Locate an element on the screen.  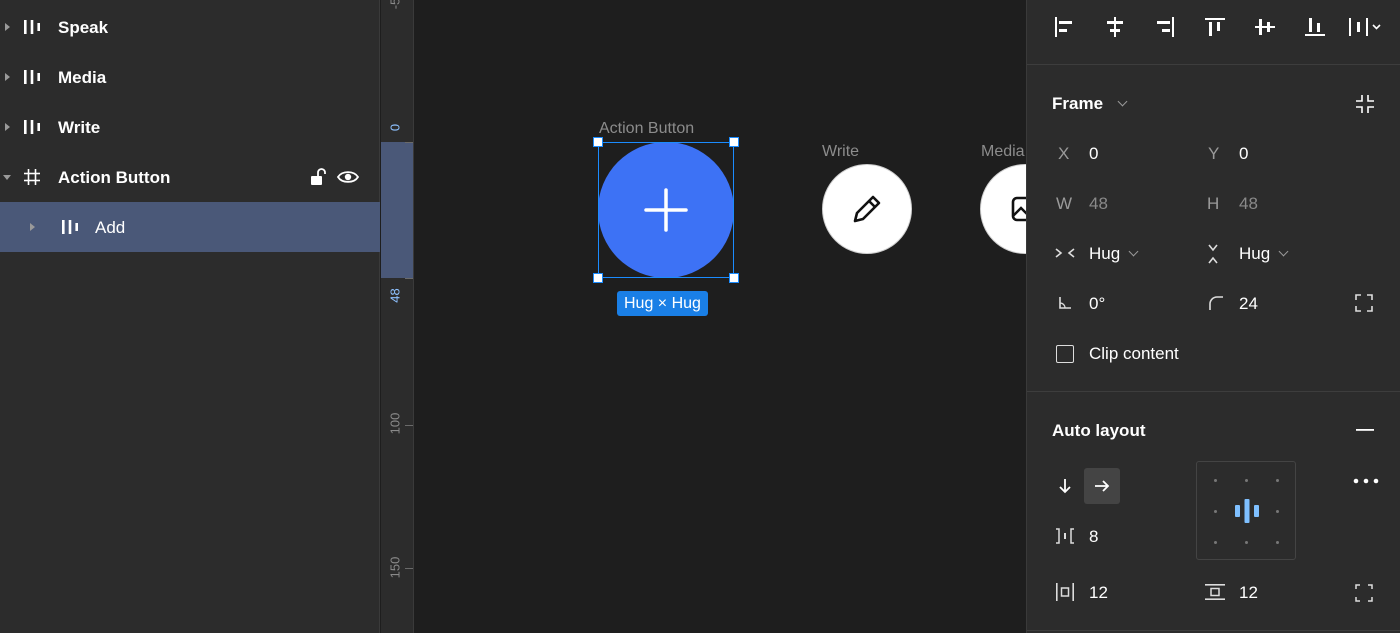
frame-title-action-button: Action Button is located at coordinates (646, 129).